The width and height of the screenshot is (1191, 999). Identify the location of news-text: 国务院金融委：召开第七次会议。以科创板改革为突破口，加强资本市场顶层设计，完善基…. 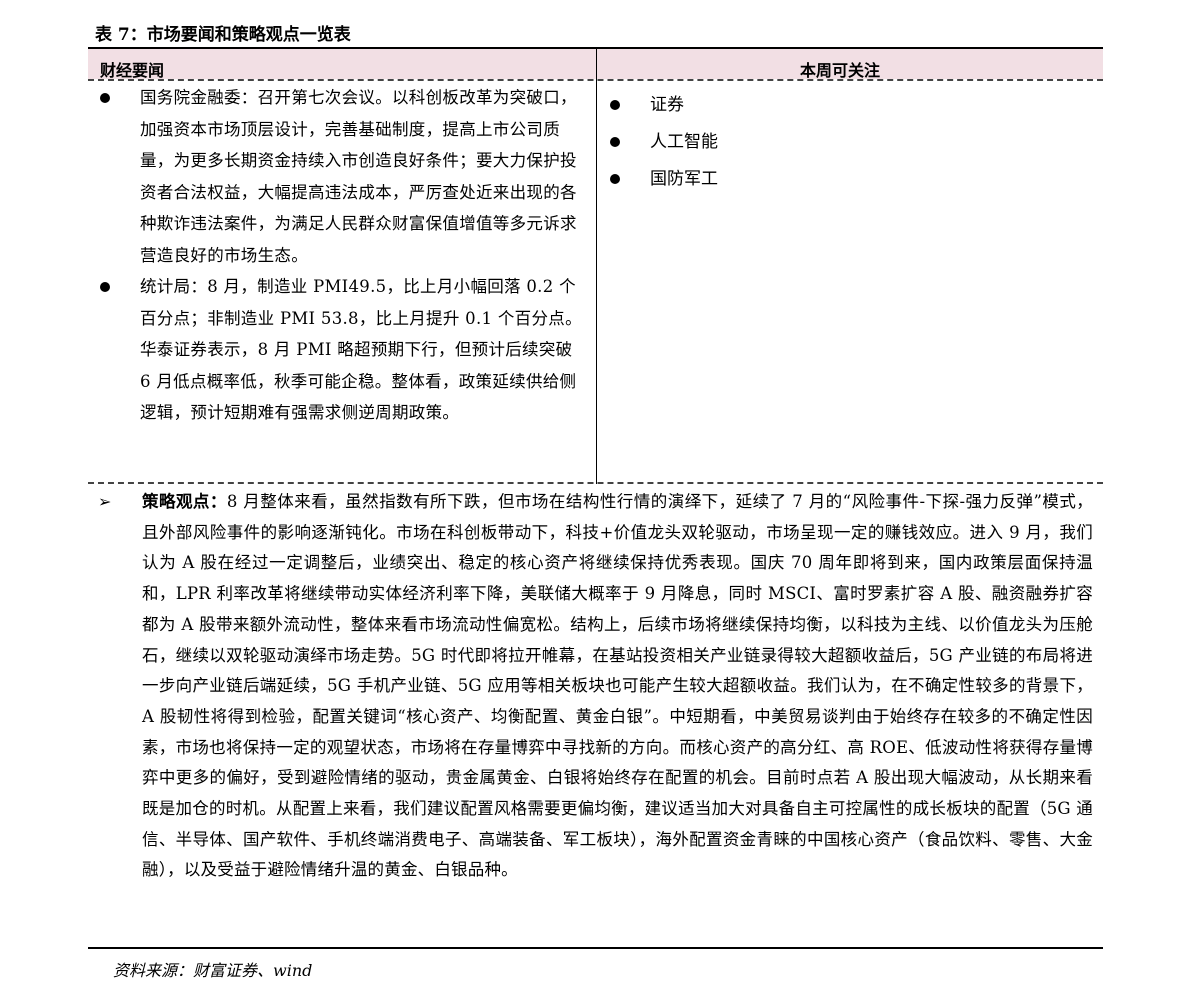
(358, 176).